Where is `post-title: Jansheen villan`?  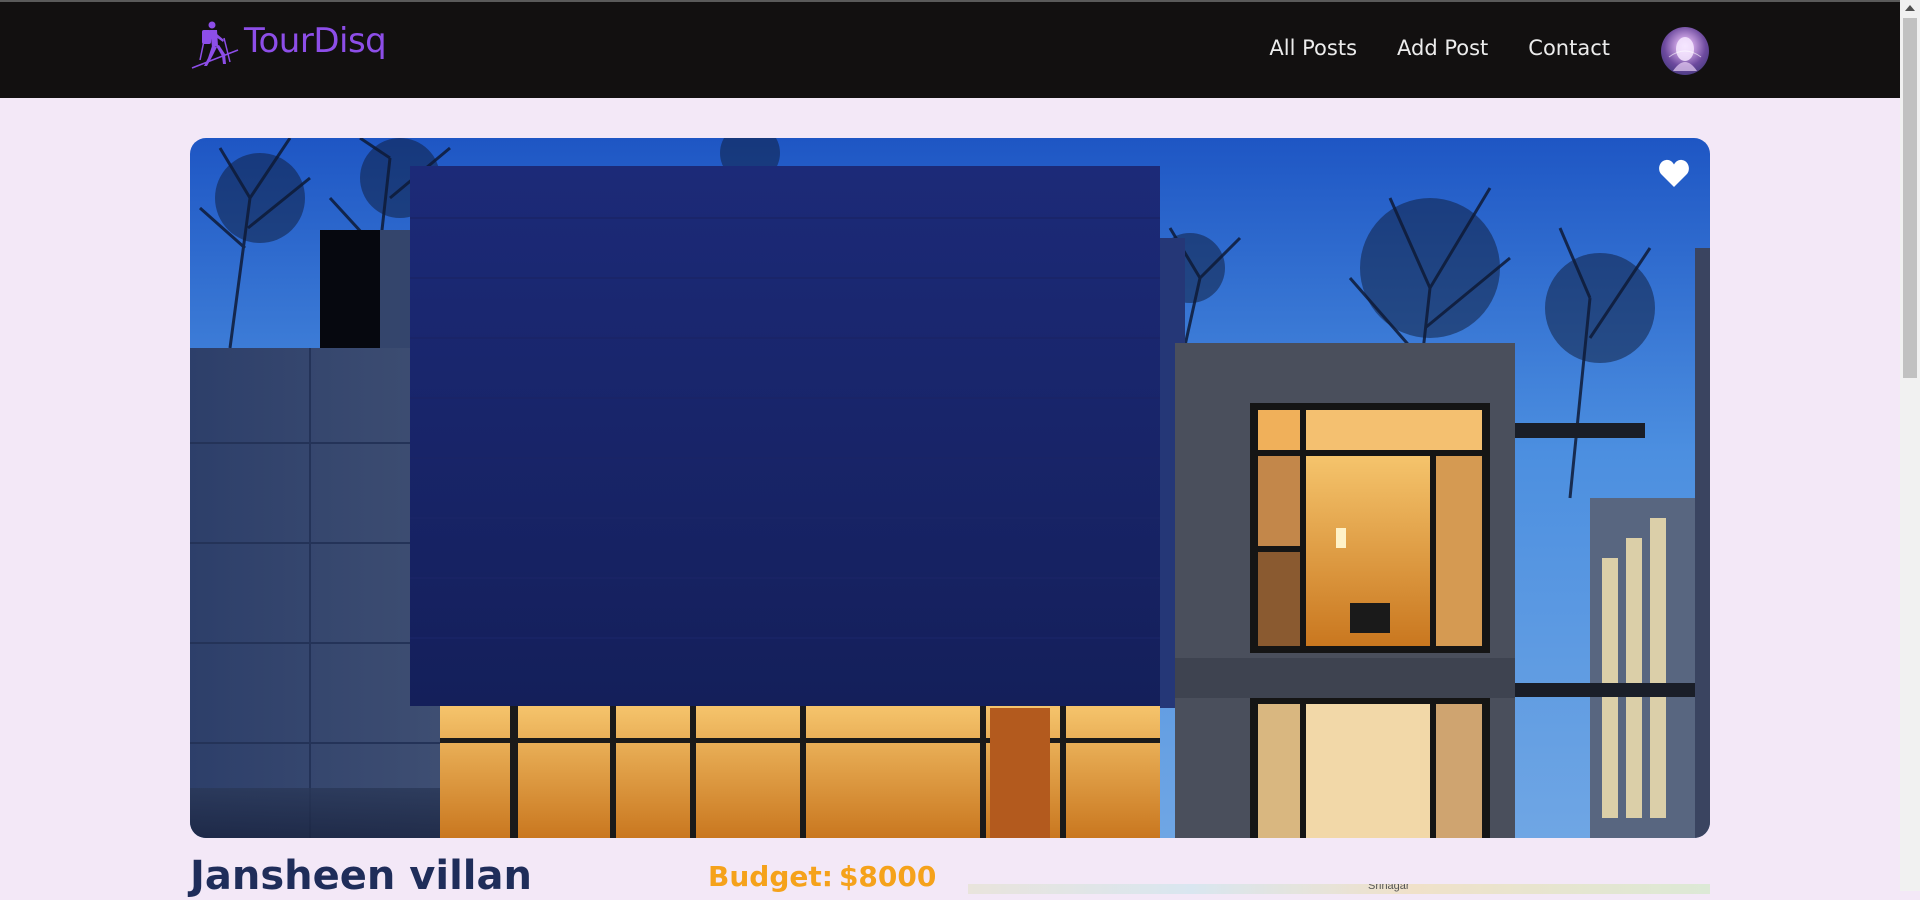
post-title: Jansheen villan is located at coordinates (361, 876).